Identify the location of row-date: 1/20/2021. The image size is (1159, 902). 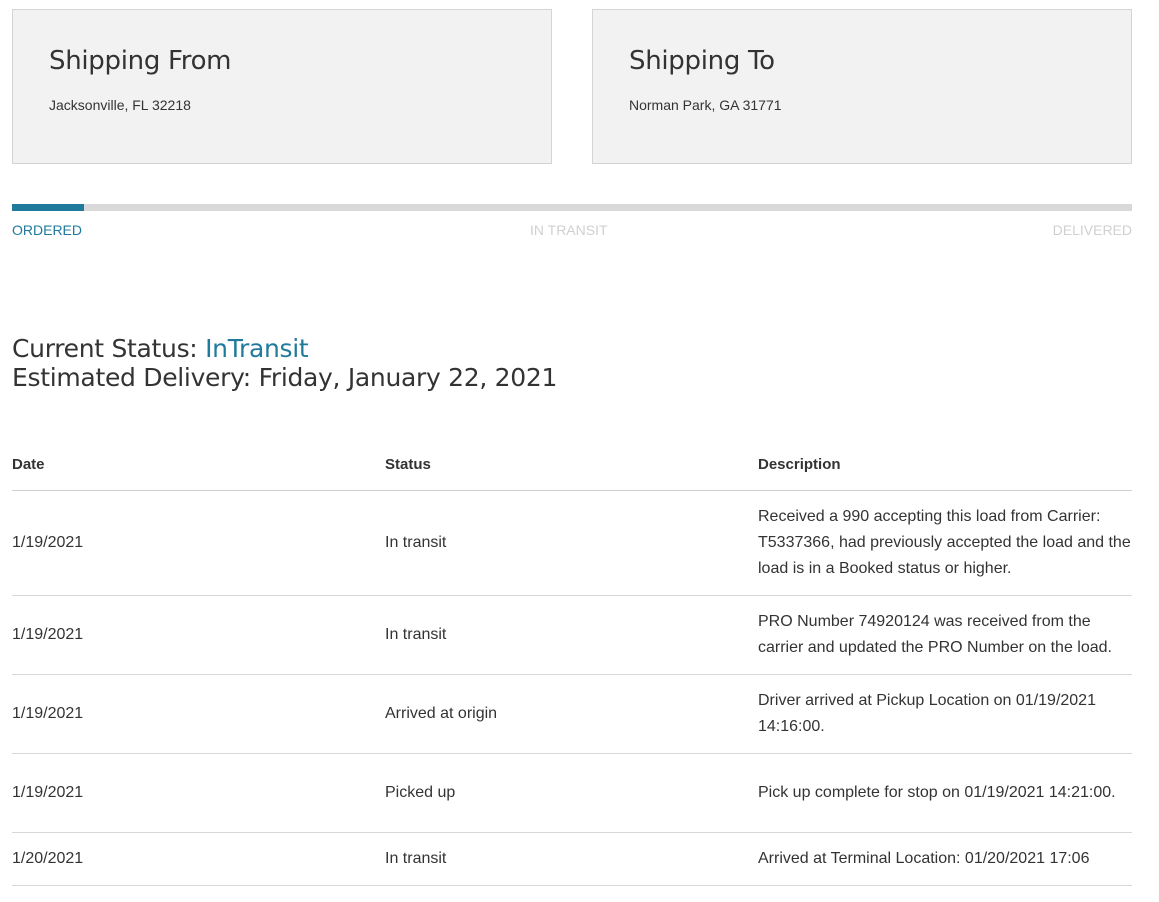
(48, 858).